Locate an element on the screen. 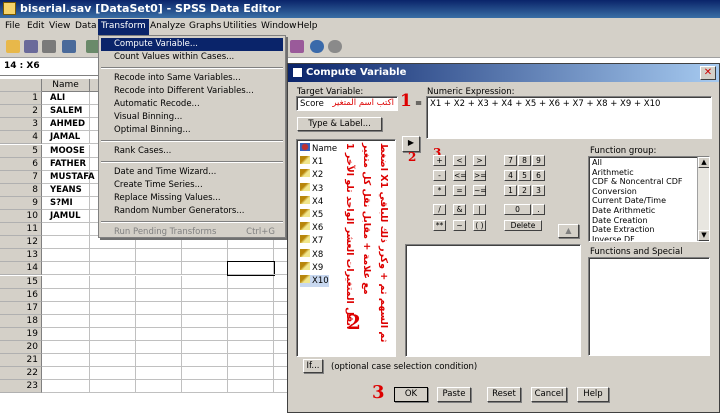 This screenshot has width=720, height=413. row-header: 6 is located at coordinates (21, 164).